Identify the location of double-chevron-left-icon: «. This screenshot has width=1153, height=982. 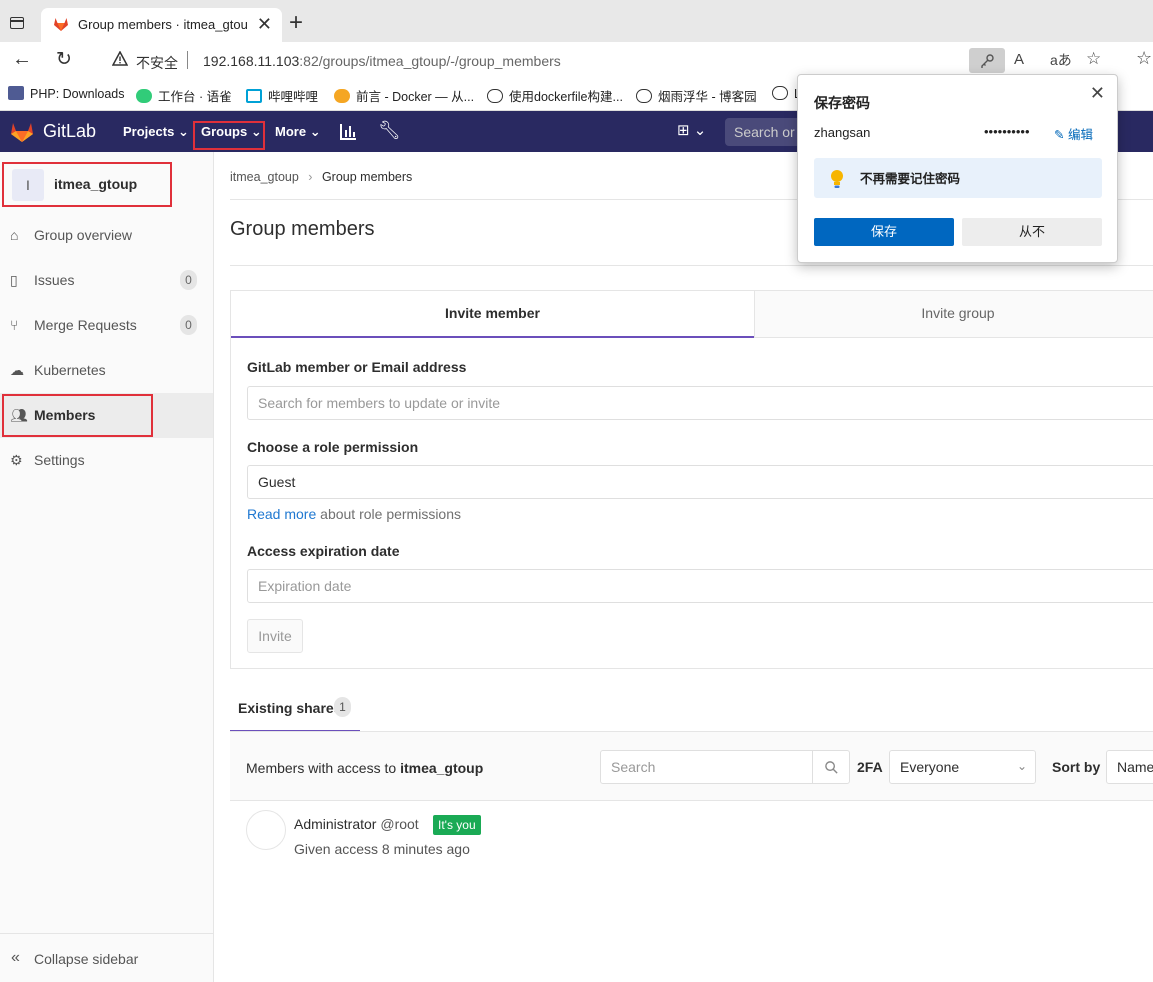
(15, 957).